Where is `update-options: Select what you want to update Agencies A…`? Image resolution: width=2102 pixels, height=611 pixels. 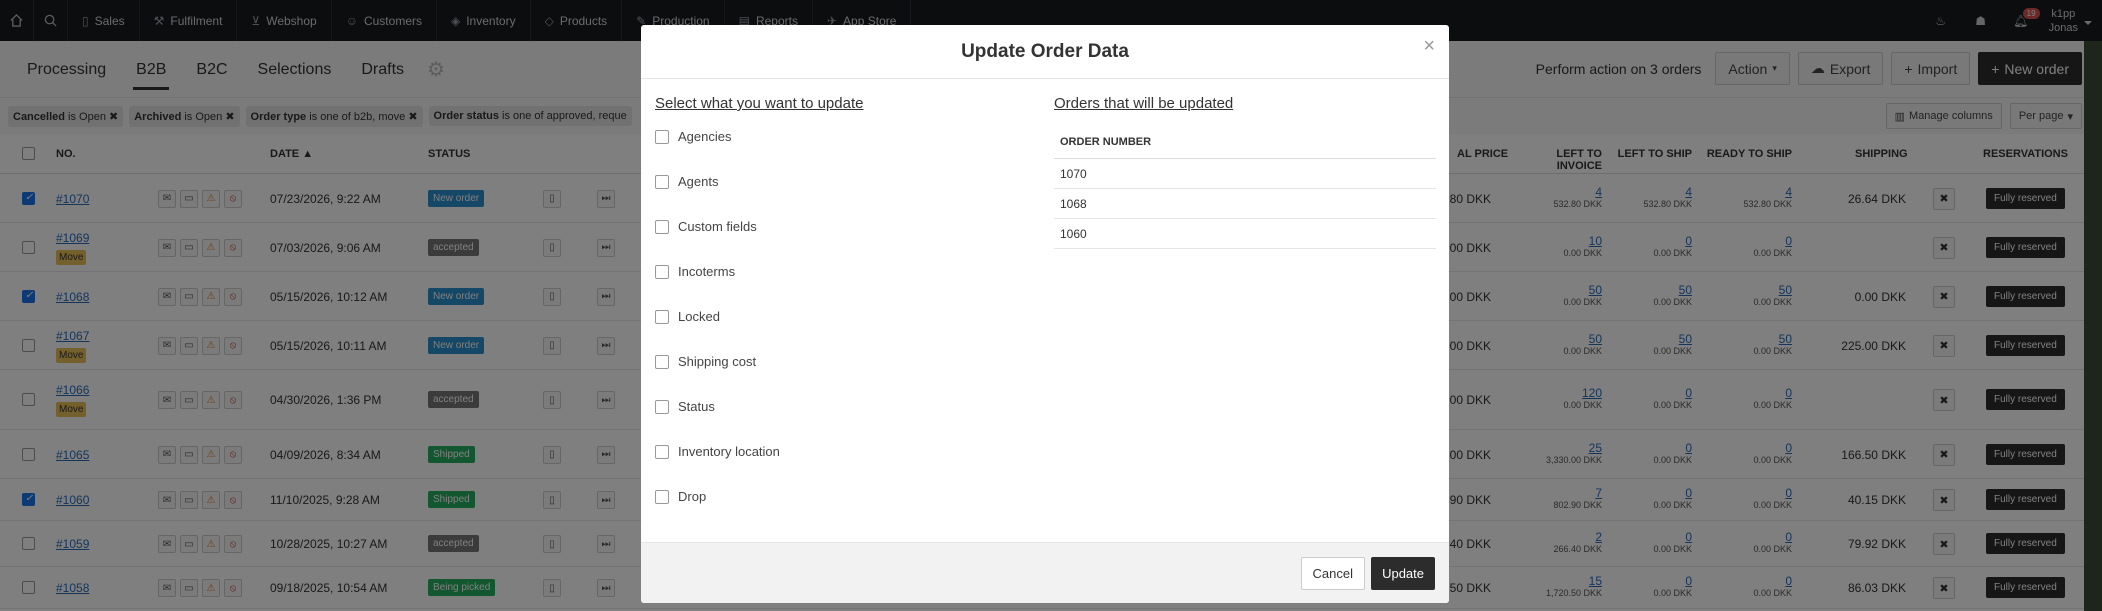 update-options: Select what you want to update Agencies A… is located at coordinates (759, 307).